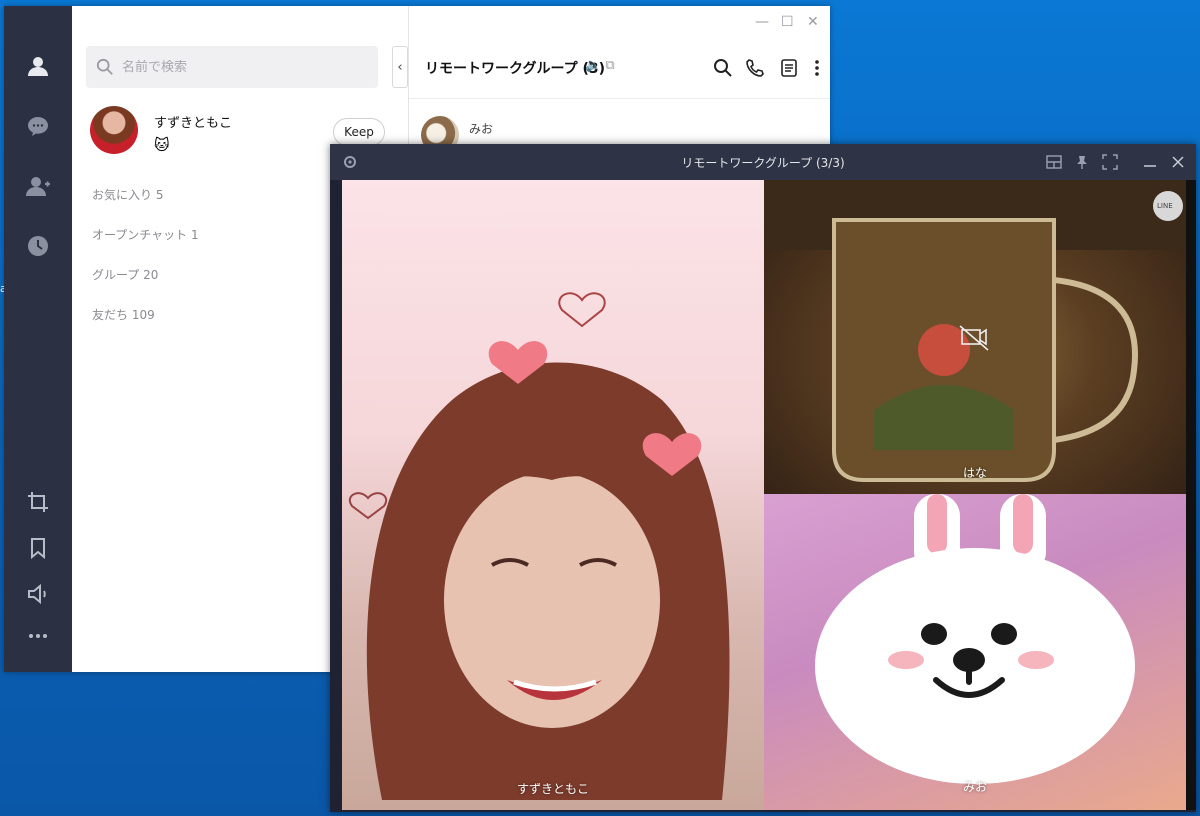  I want to click on divider, so click(619, 98).